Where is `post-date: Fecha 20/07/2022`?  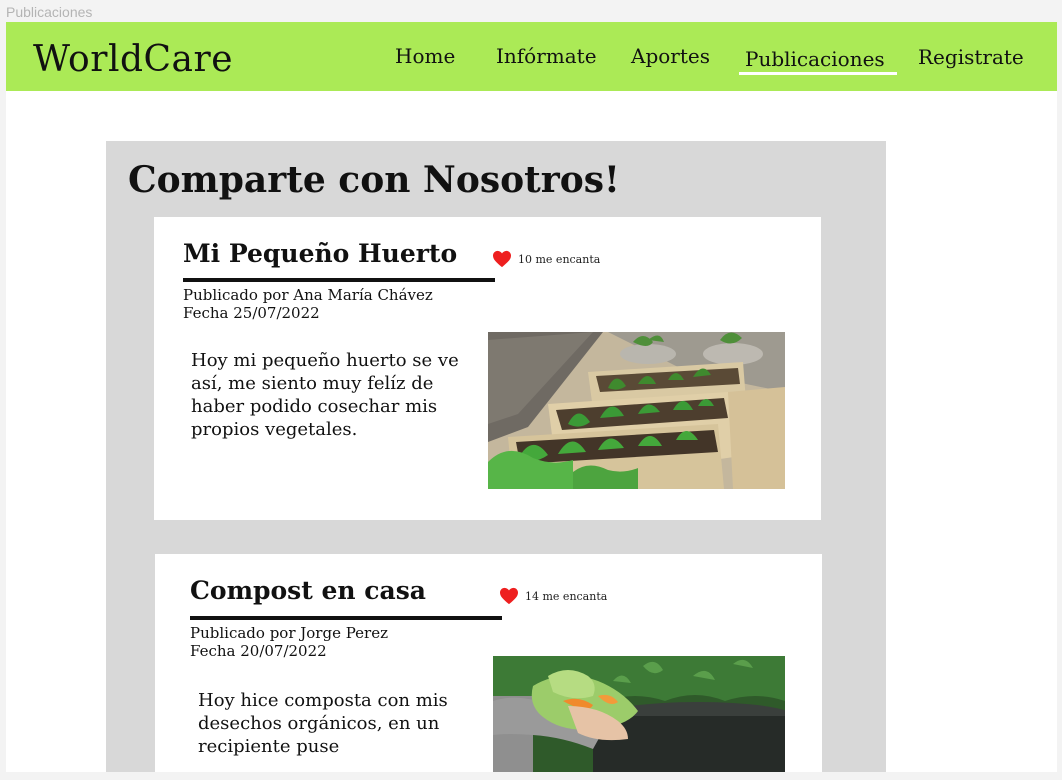 post-date: Fecha 20/07/2022 is located at coordinates (258, 651).